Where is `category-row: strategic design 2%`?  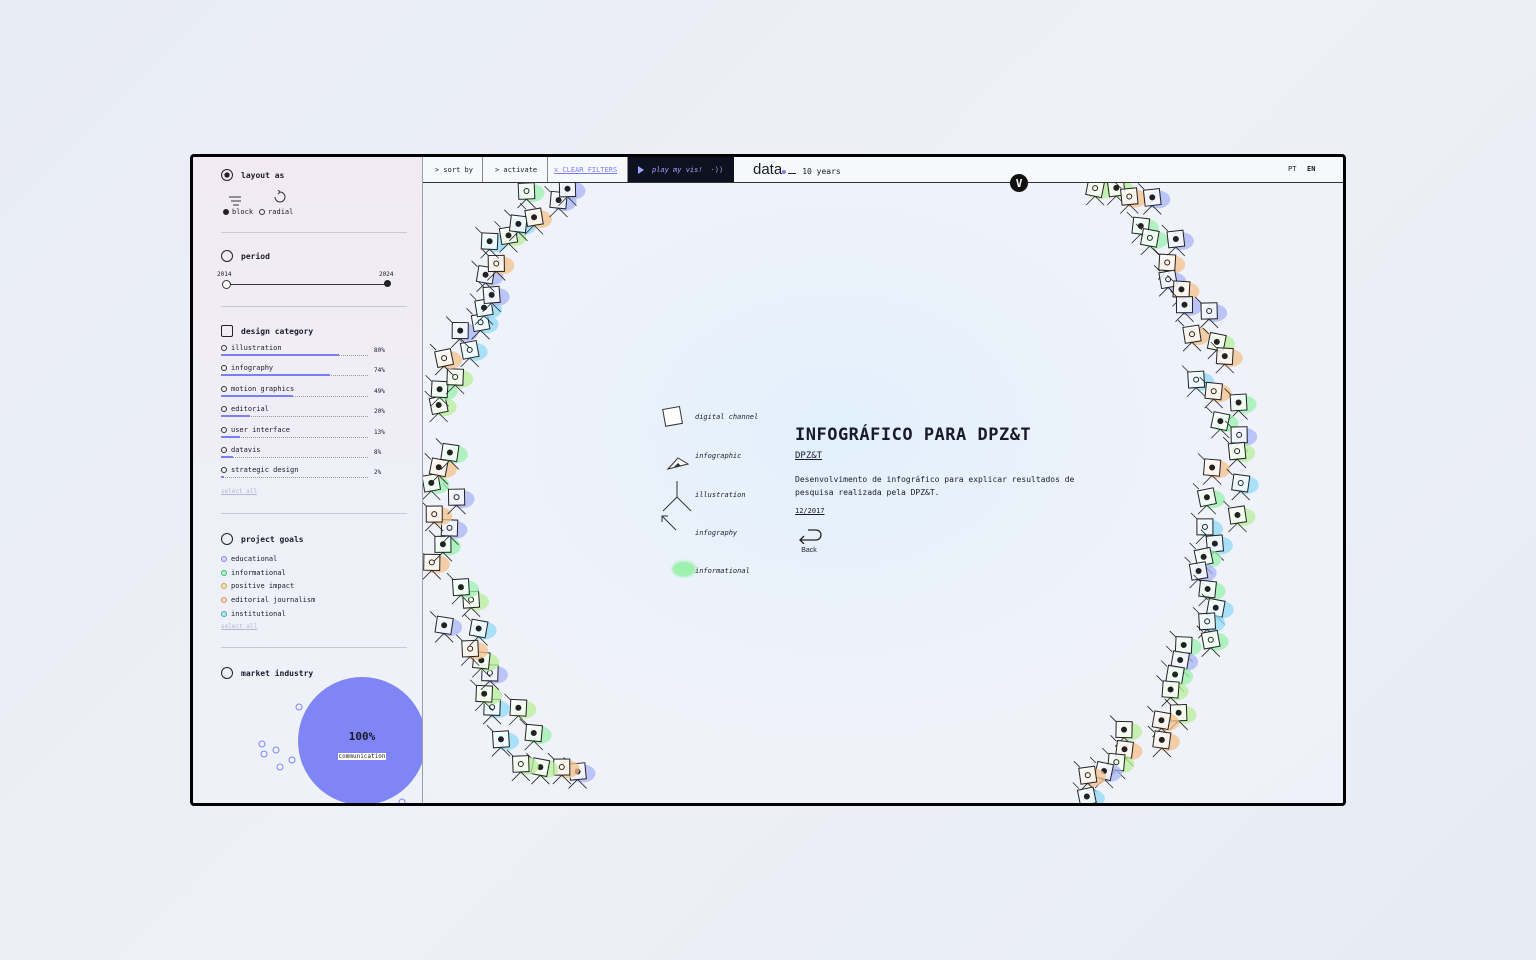
category-row: strategic design 2% is located at coordinates (315, 476).